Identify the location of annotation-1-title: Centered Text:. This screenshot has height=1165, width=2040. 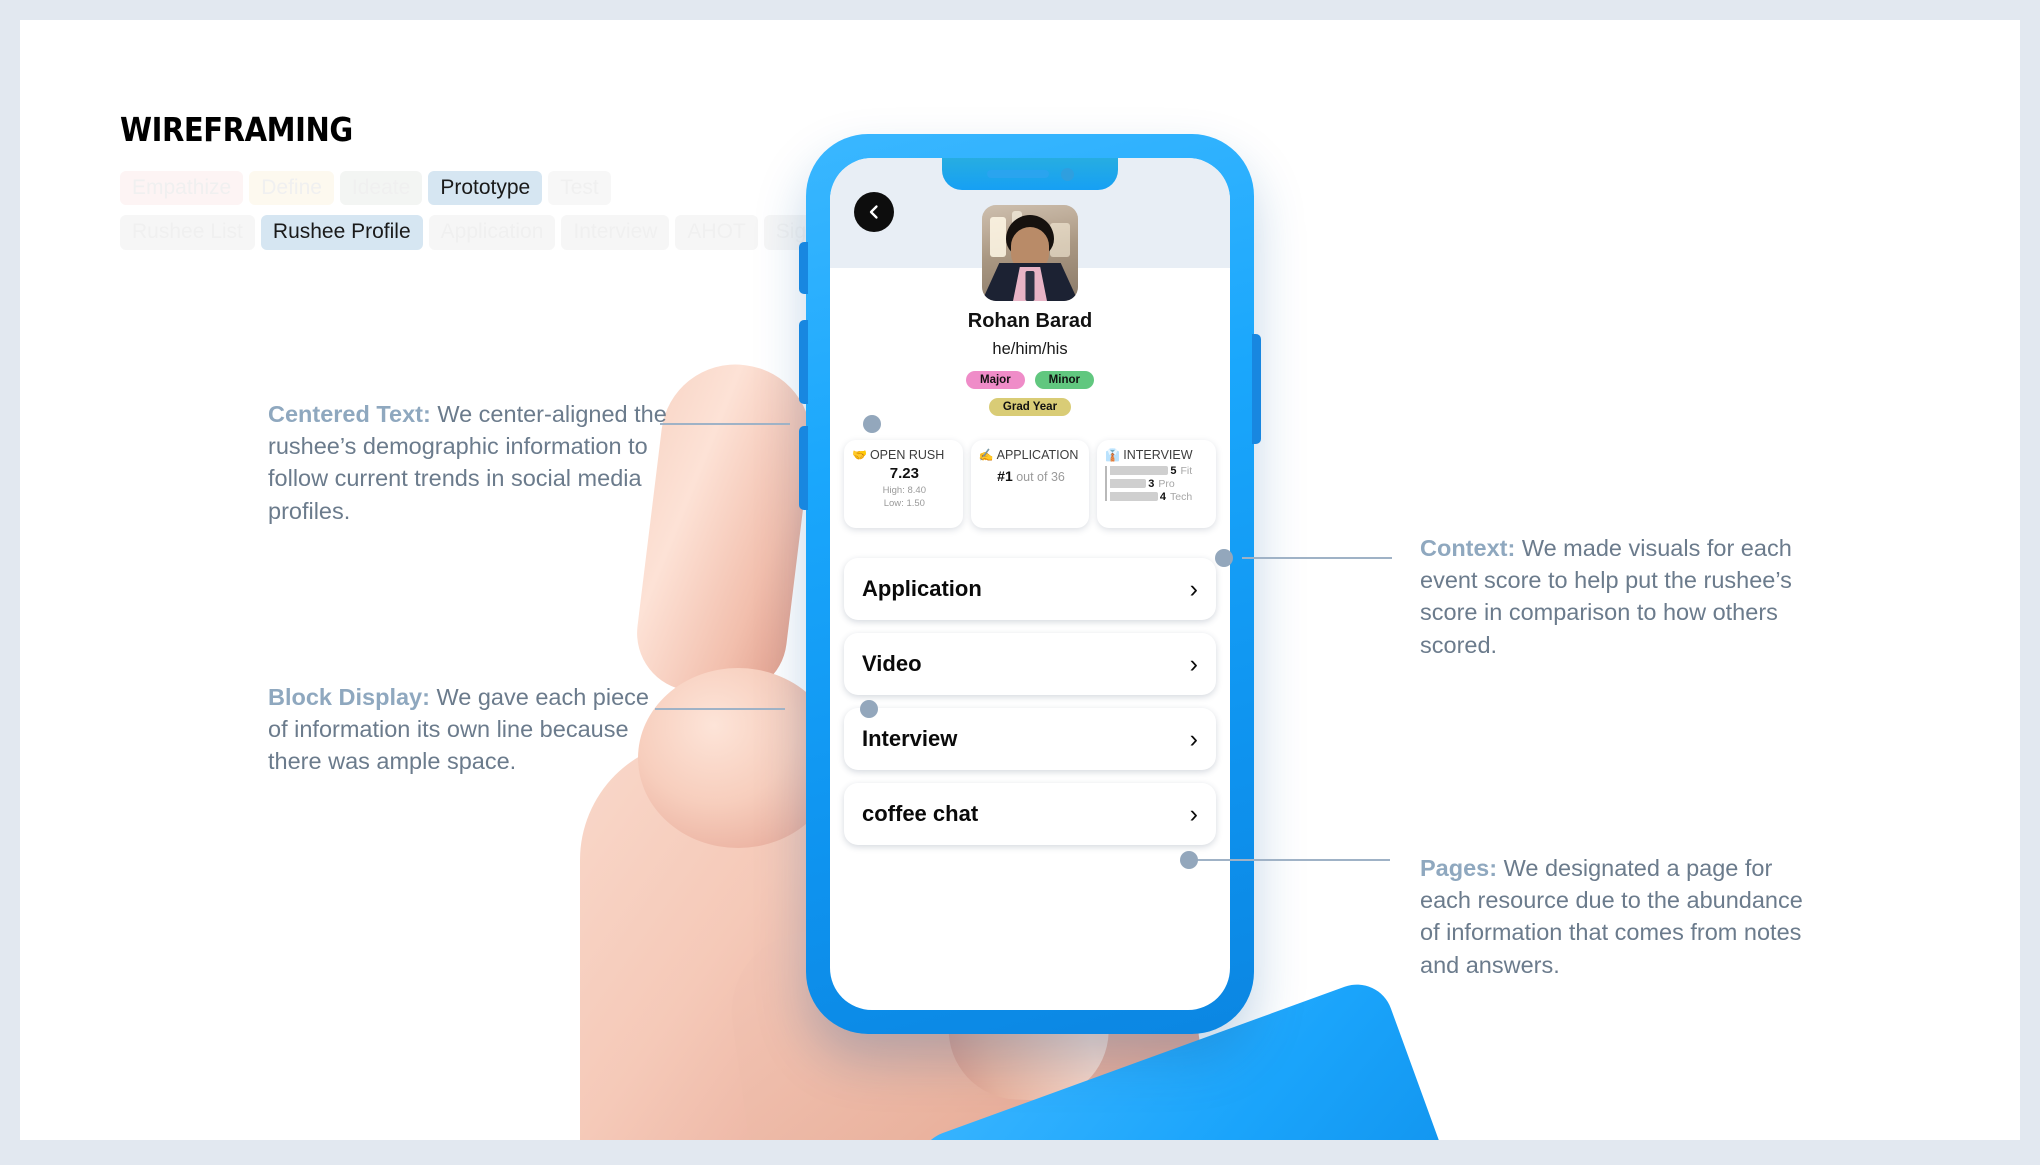
(349, 414).